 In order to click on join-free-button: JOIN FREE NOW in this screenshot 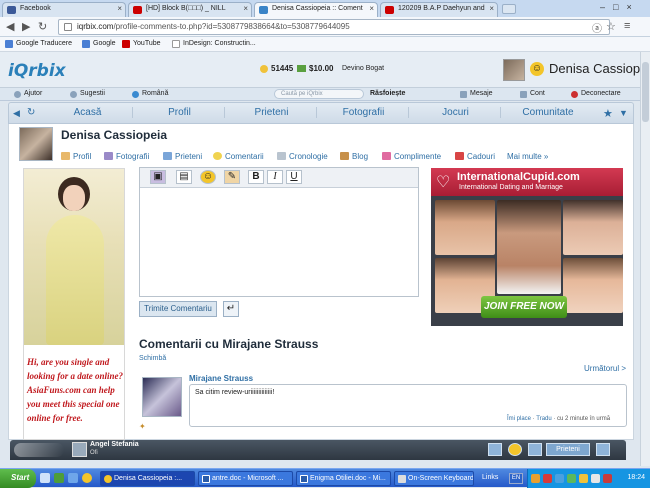, I will do `click(524, 307)`.